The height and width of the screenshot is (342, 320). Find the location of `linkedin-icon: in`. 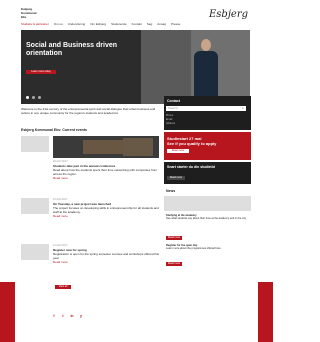

linkedin-icon: in is located at coordinates (72, 316).